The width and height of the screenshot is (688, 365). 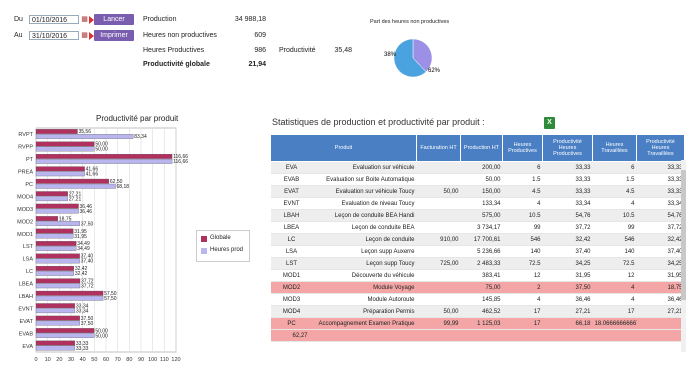 I want to click on table-cell-produit: Evaluation sur véhicule, so click(x=364, y=167).